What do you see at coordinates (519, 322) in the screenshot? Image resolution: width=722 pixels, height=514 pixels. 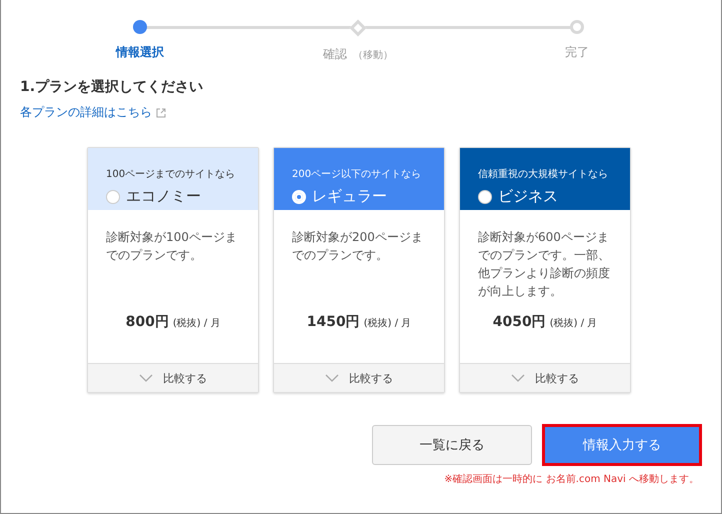 I see `plan-price: 4050円` at bounding box center [519, 322].